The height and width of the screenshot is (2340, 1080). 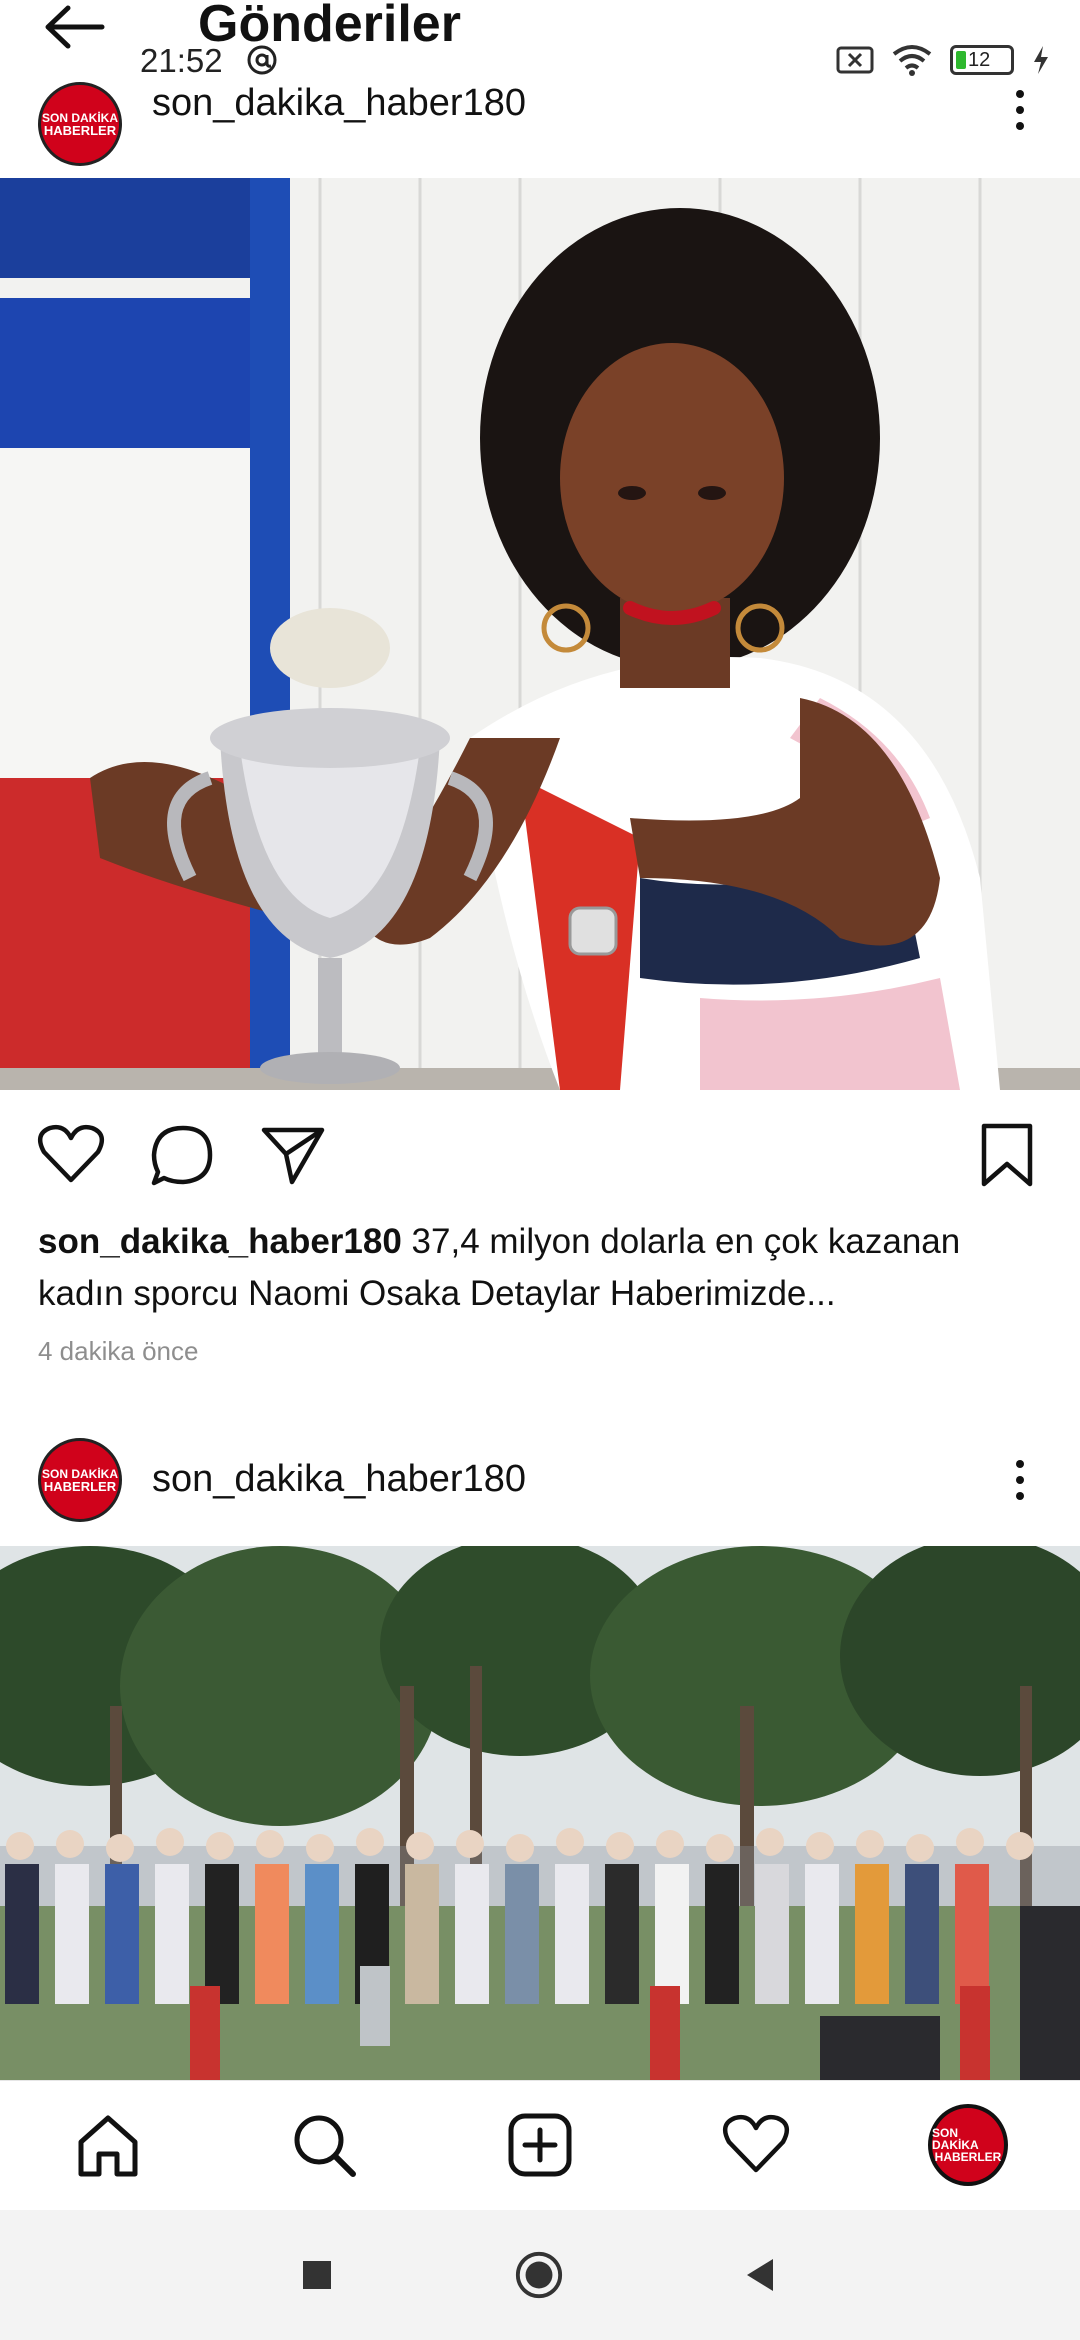 I want to click on search-icon, so click(x=325, y=2146).